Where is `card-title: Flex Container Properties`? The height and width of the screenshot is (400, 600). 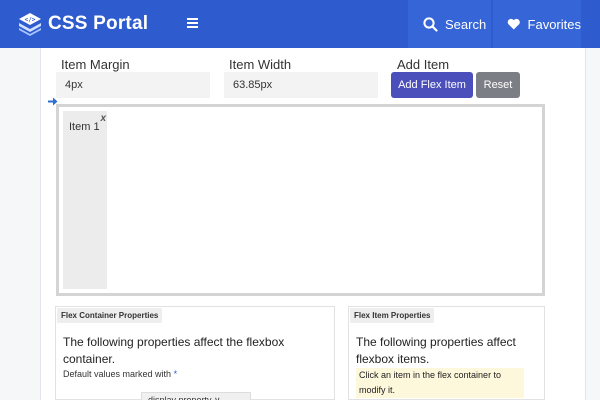
card-title: Flex Container Properties is located at coordinates (110, 315).